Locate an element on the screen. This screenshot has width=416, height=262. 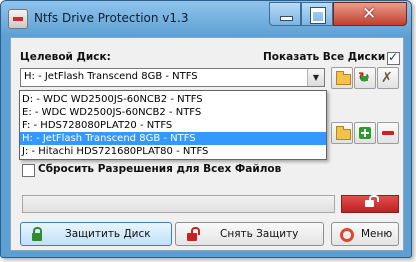
open-folder-button is located at coordinates (342, 78).